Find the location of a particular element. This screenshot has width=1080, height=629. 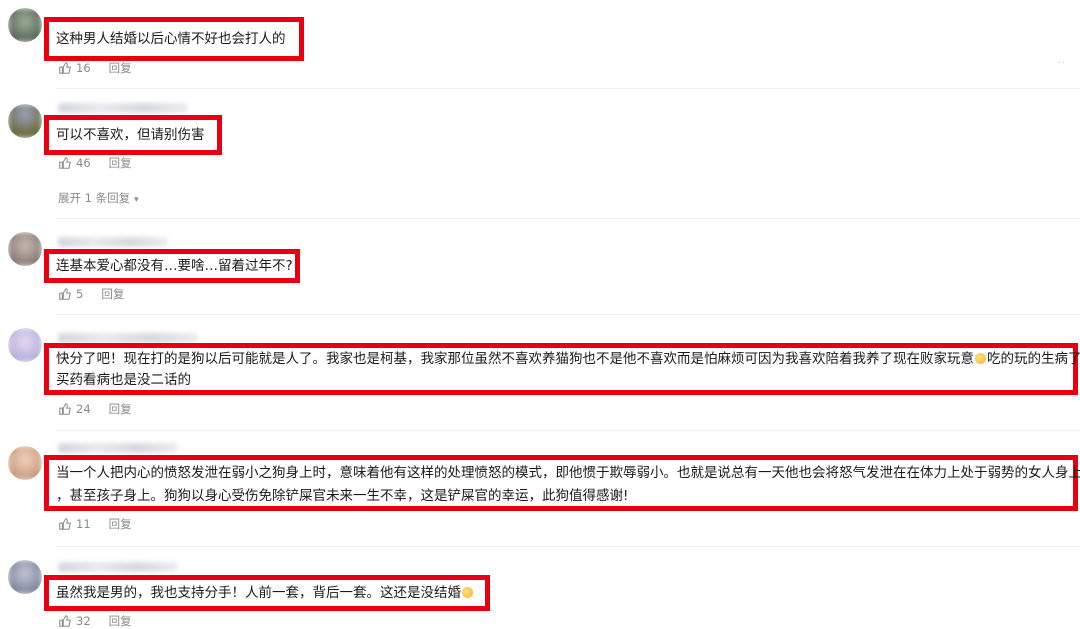

expand-replies-link: 展开 1 条回复 ▾ is located at coordinates (98, 198).